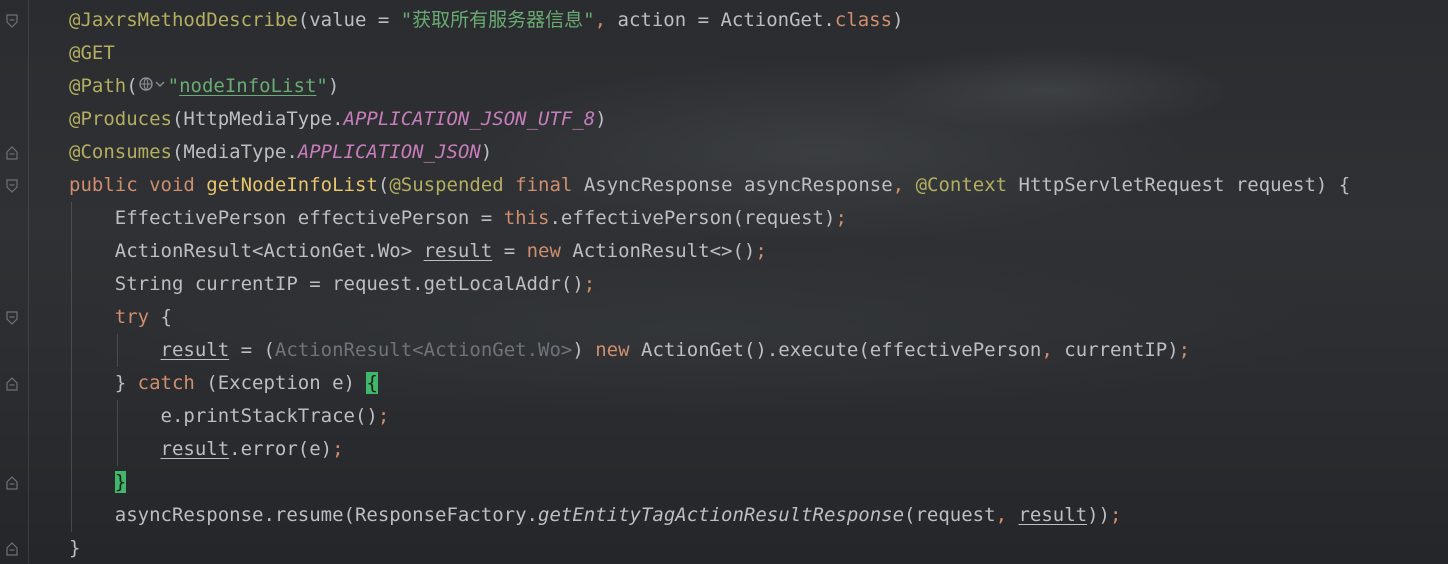 This screenshot has height=564, width=1448. I want to click on code-token: (MediaType., so click(234, 152).